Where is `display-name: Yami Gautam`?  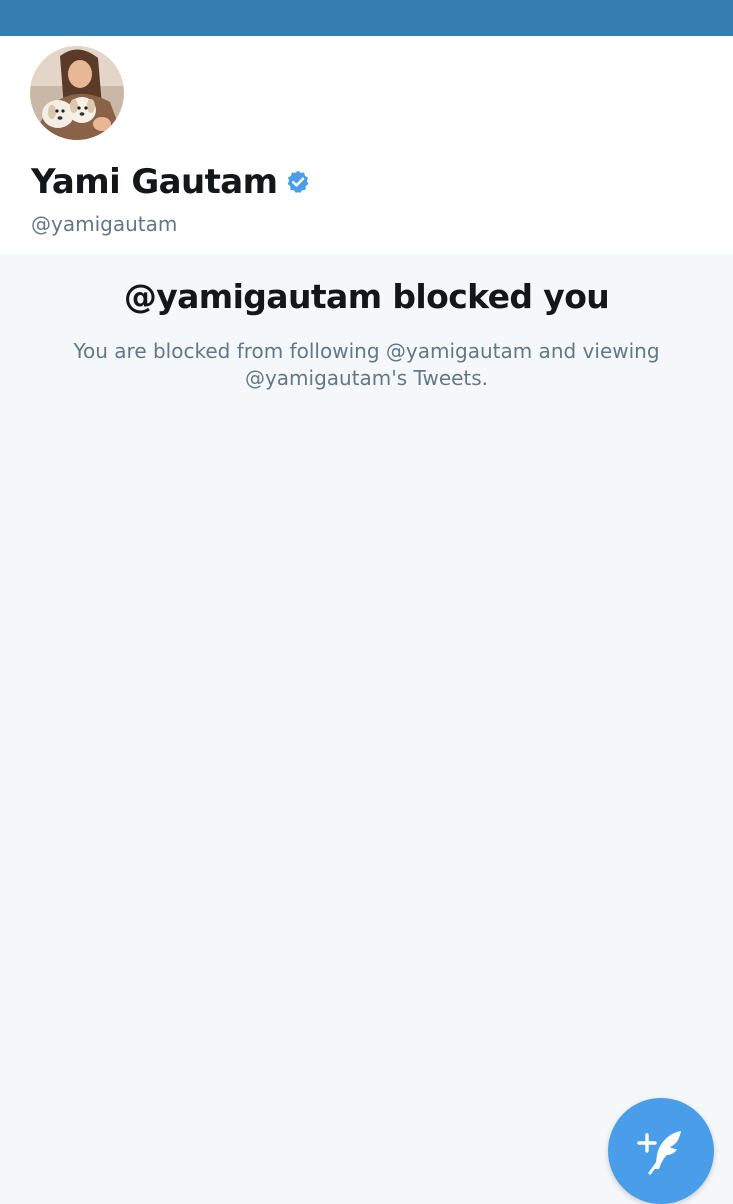 display-name: Yami Gautam is located at coordinates (154, 182).